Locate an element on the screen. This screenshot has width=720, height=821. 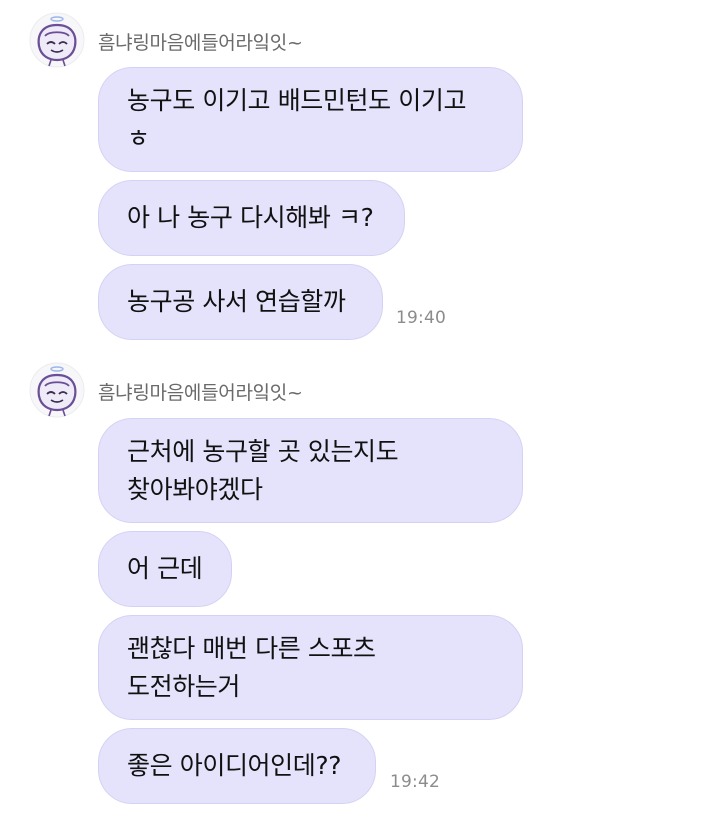
message-bubble: 어 근데 is located at coordinates (165, 569).